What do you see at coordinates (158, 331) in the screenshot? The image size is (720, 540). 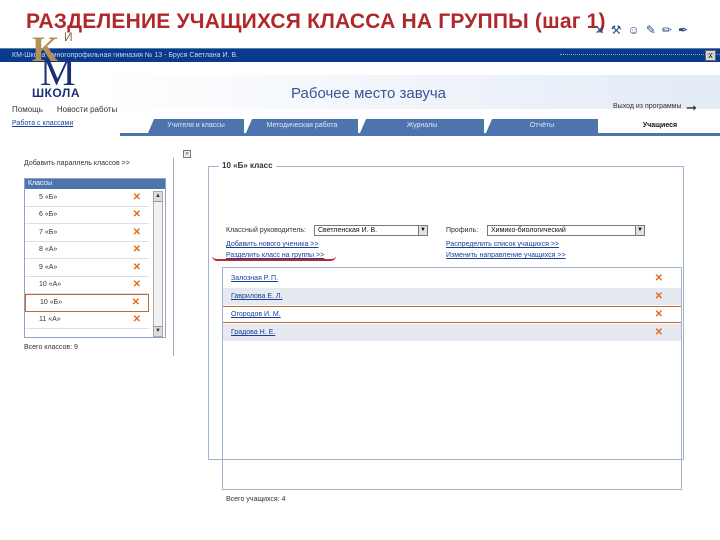 I see `scroll-down-icon: ▼` at bounding box center [158, 331].